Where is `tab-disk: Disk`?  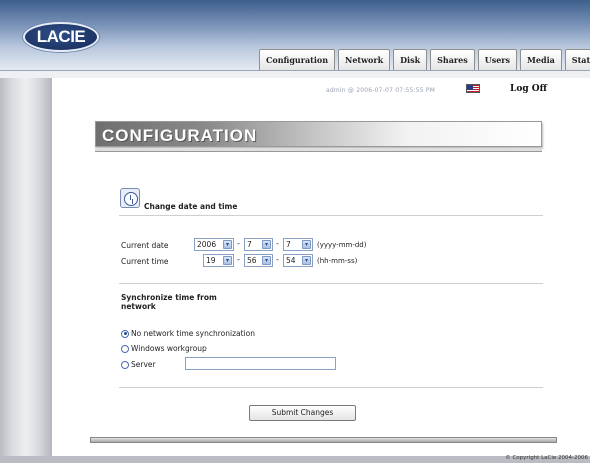
tab-disk: Disk is located at coordinates (410, 59).